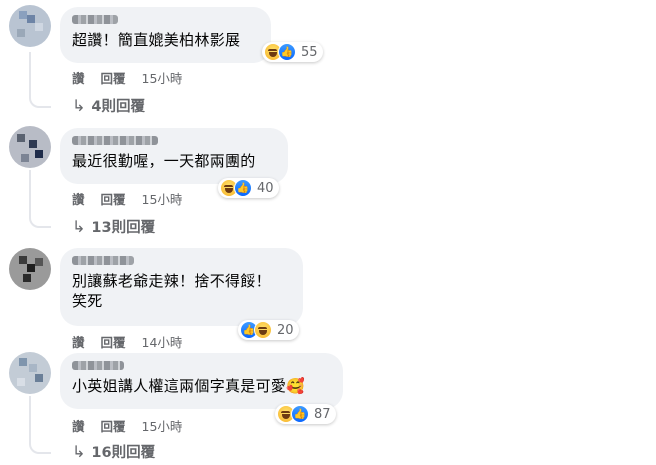  I want to click on comment-bubble: 超讚！簡直媲美柏林影展, so click(165, 35).